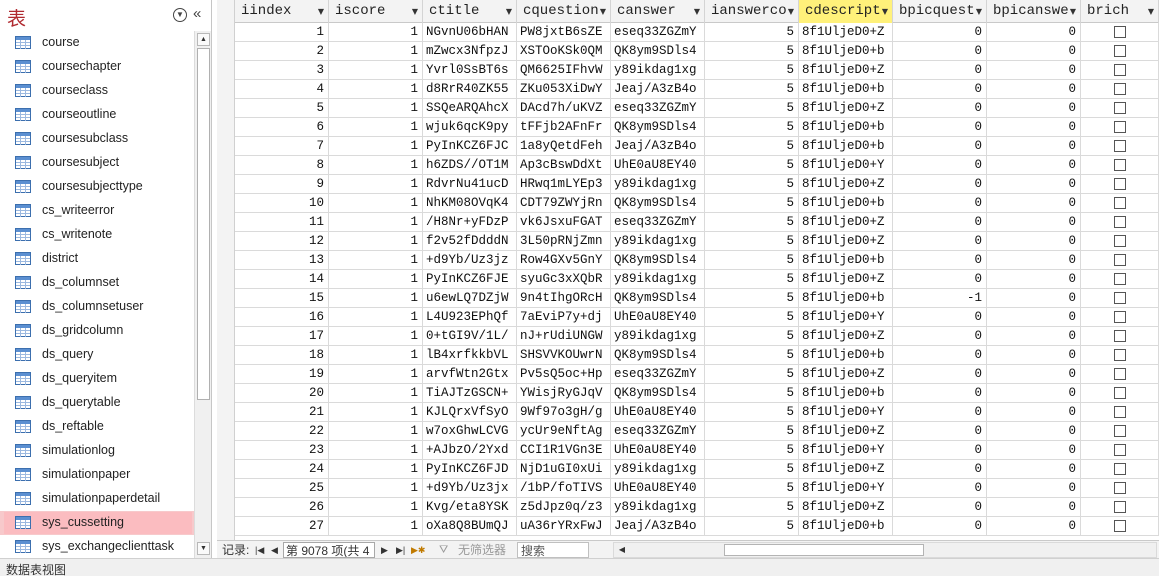 The height and width of the screenshot is (576, 1159). What do you see at coordinates (282, 412) in the screenshot?
I see `cell-iindex: 21` at bounding box center [282, 412].